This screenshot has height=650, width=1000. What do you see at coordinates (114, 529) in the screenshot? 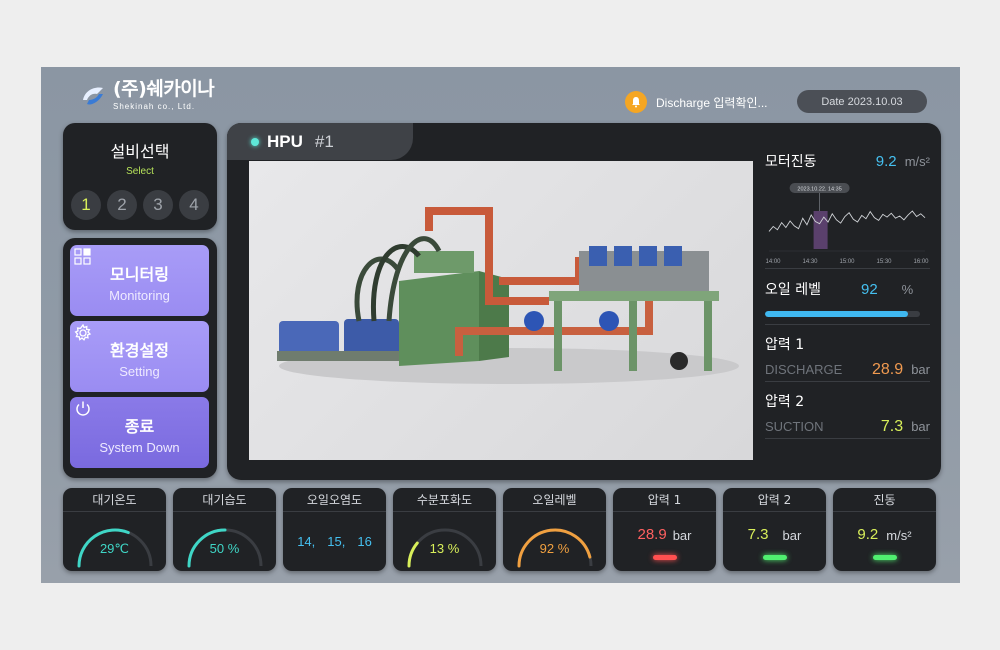
I see `card-temperature: 대기온도 29℃` at bounding box center [114, 529].